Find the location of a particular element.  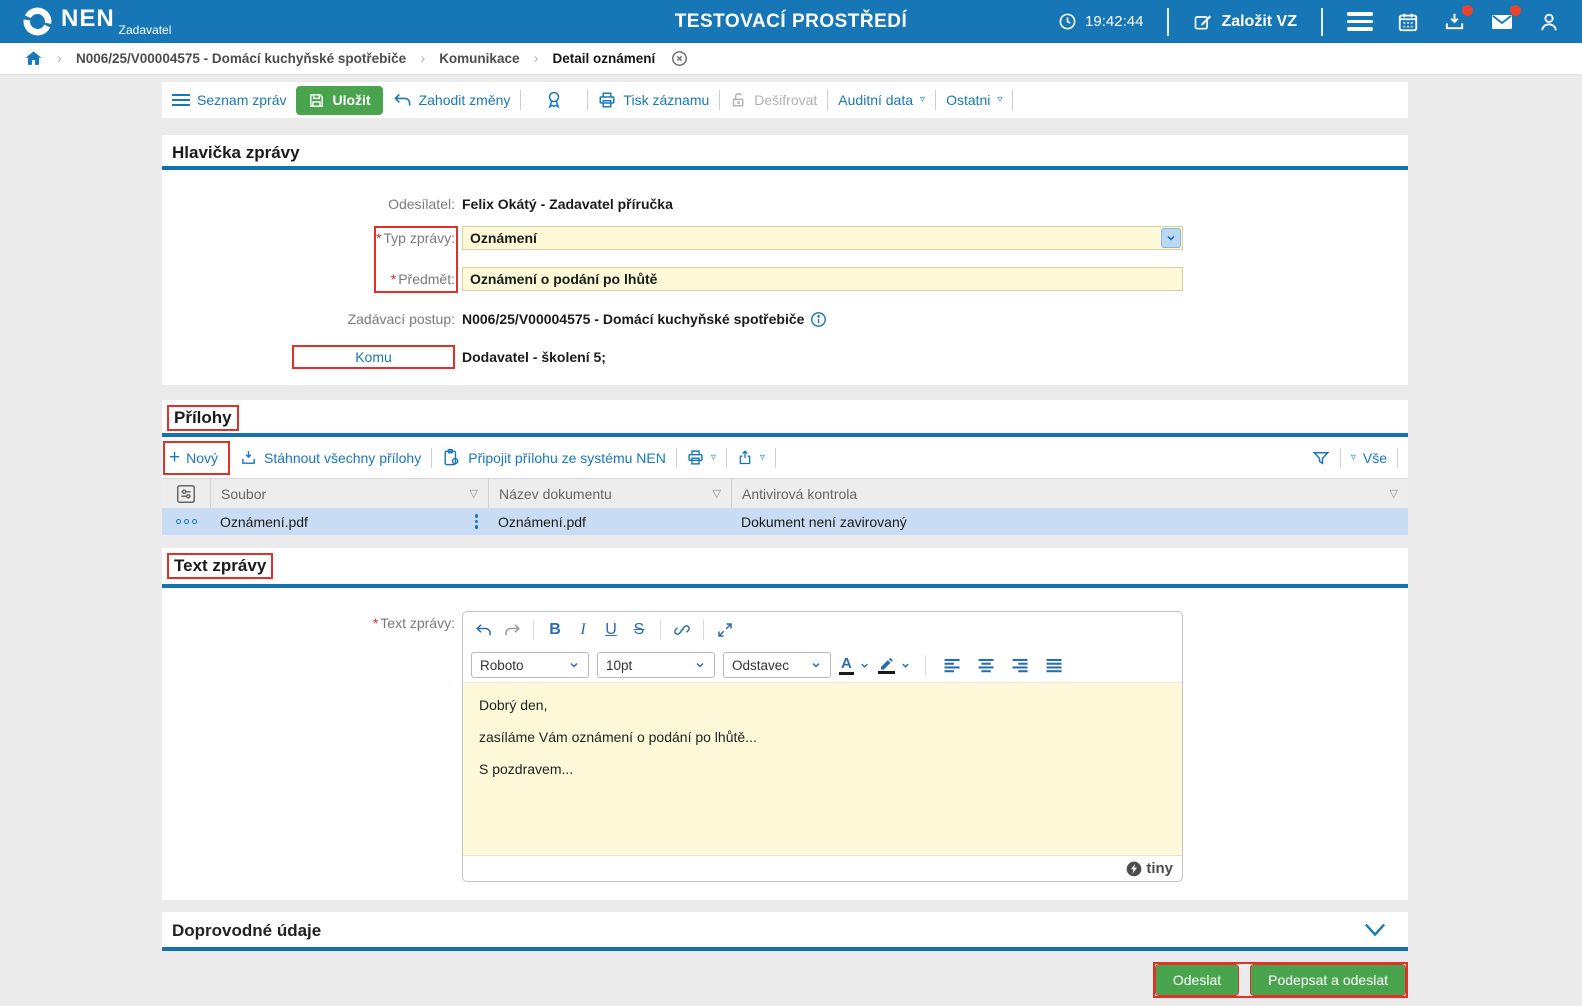

clock-icon is located at coordinates (1067, 21).